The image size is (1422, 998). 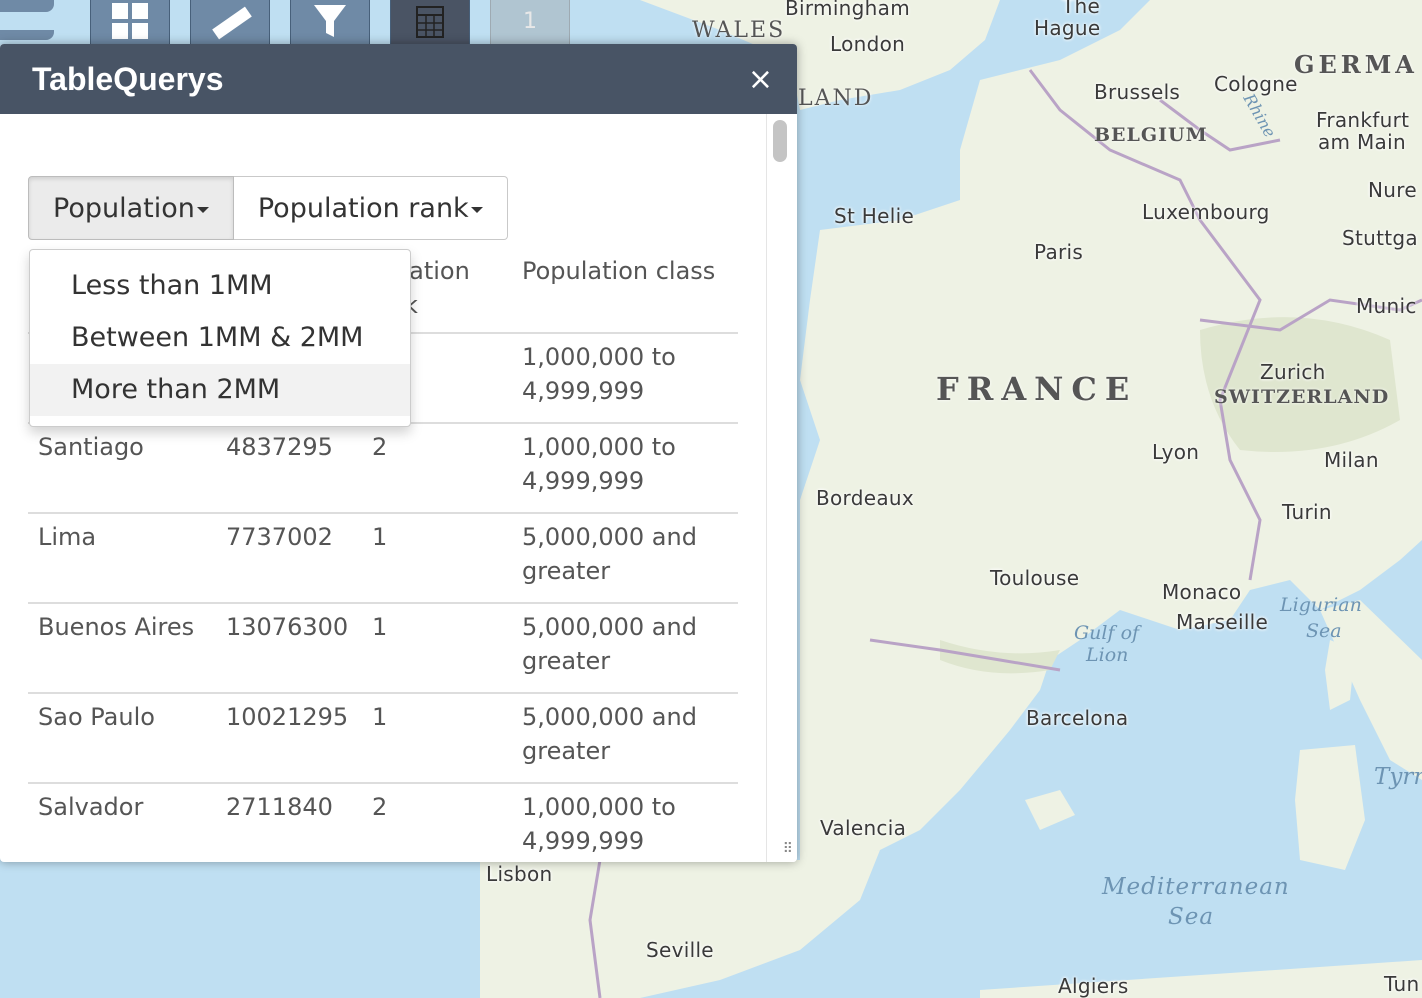 I want to click on close-icon: ×, so click(x=760, y=79).